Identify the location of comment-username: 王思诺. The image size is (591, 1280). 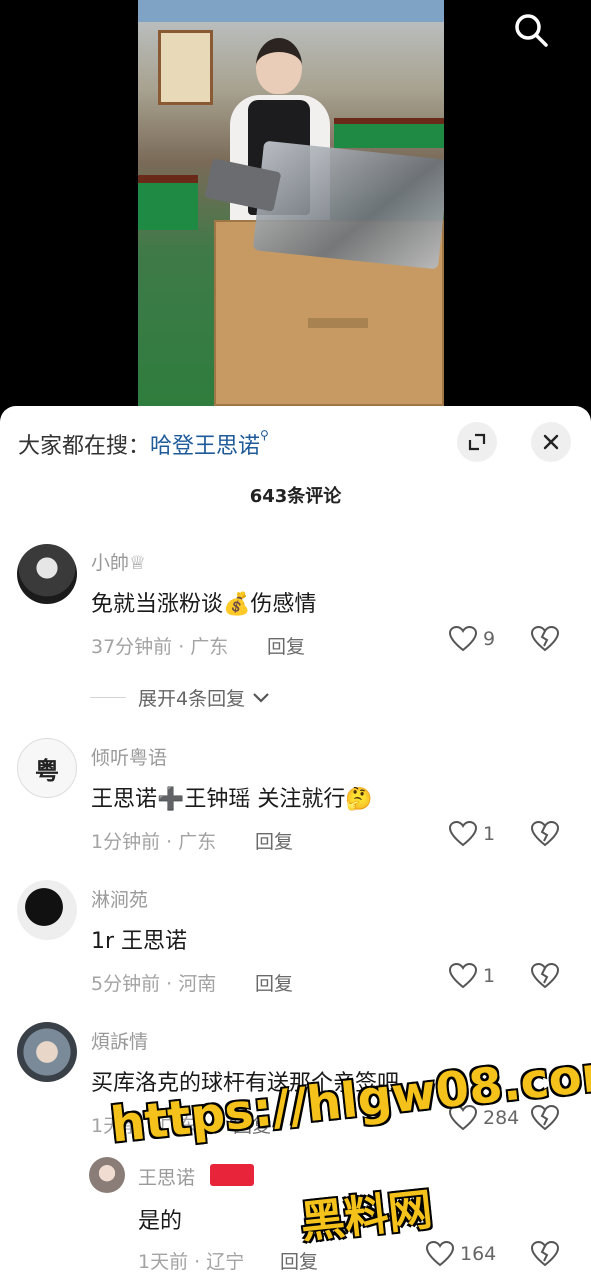
(166, 1176).